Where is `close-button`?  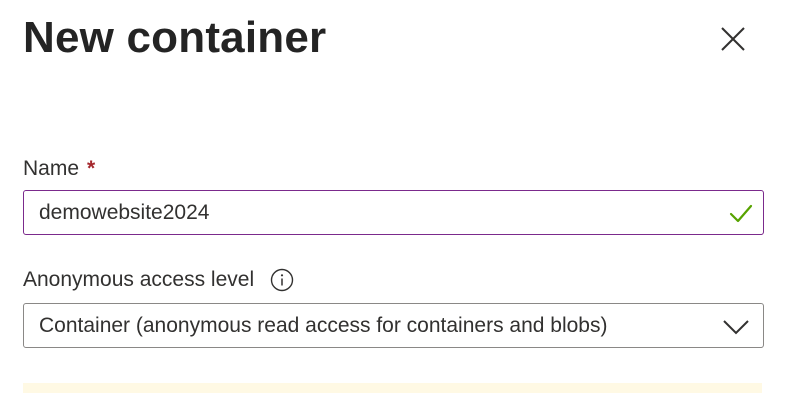
close-button is located at coordinates (733, 39).